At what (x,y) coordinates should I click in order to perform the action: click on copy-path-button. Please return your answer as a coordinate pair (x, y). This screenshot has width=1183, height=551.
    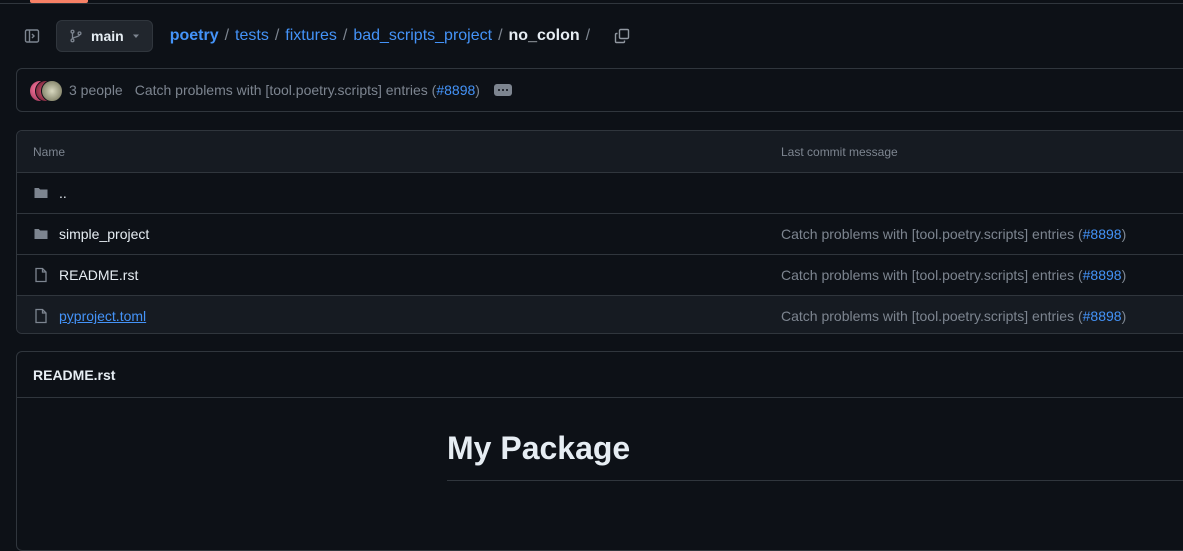
    Looking at the image, I should click on (622, 36).